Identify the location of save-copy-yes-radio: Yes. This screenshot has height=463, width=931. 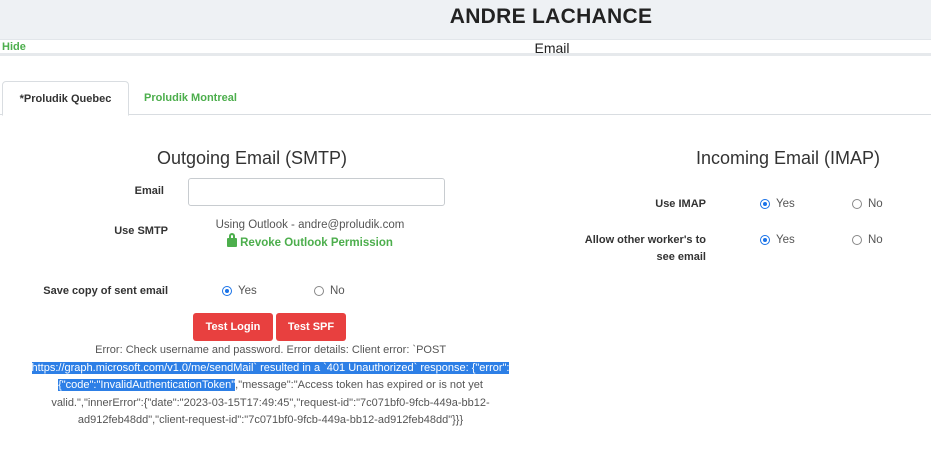
(239, 291).